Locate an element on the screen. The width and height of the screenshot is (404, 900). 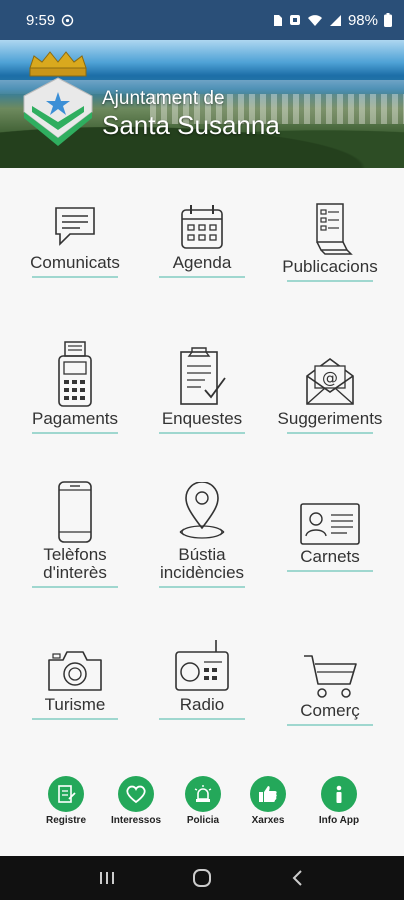
menu-item-label: Telèfons is located at coordinates (75, 554).